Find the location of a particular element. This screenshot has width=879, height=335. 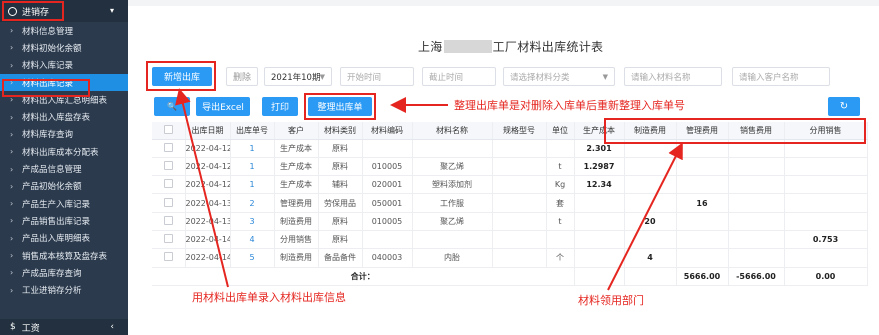

page-title: 上海 工厂材料出库统计表 is located at coordinates (510, 46).